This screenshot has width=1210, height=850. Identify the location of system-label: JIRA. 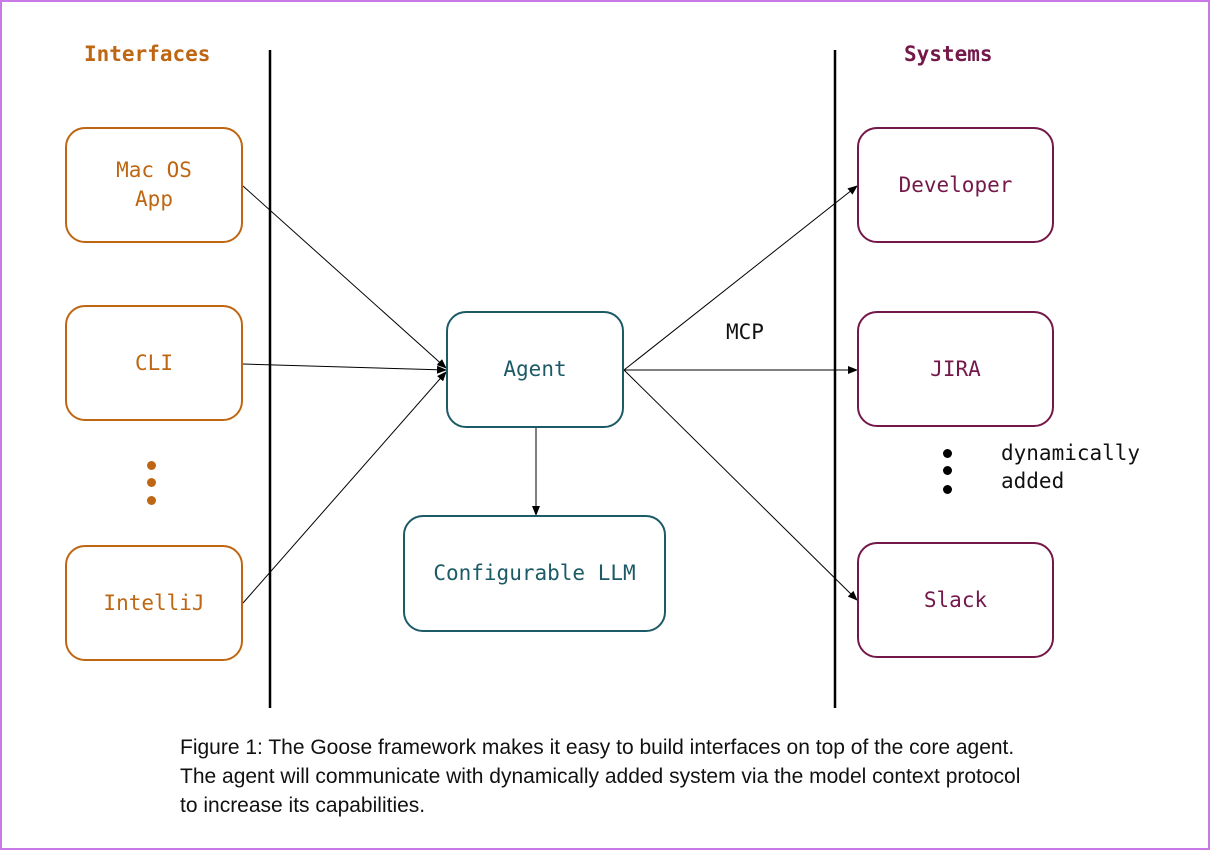
(955, 368).